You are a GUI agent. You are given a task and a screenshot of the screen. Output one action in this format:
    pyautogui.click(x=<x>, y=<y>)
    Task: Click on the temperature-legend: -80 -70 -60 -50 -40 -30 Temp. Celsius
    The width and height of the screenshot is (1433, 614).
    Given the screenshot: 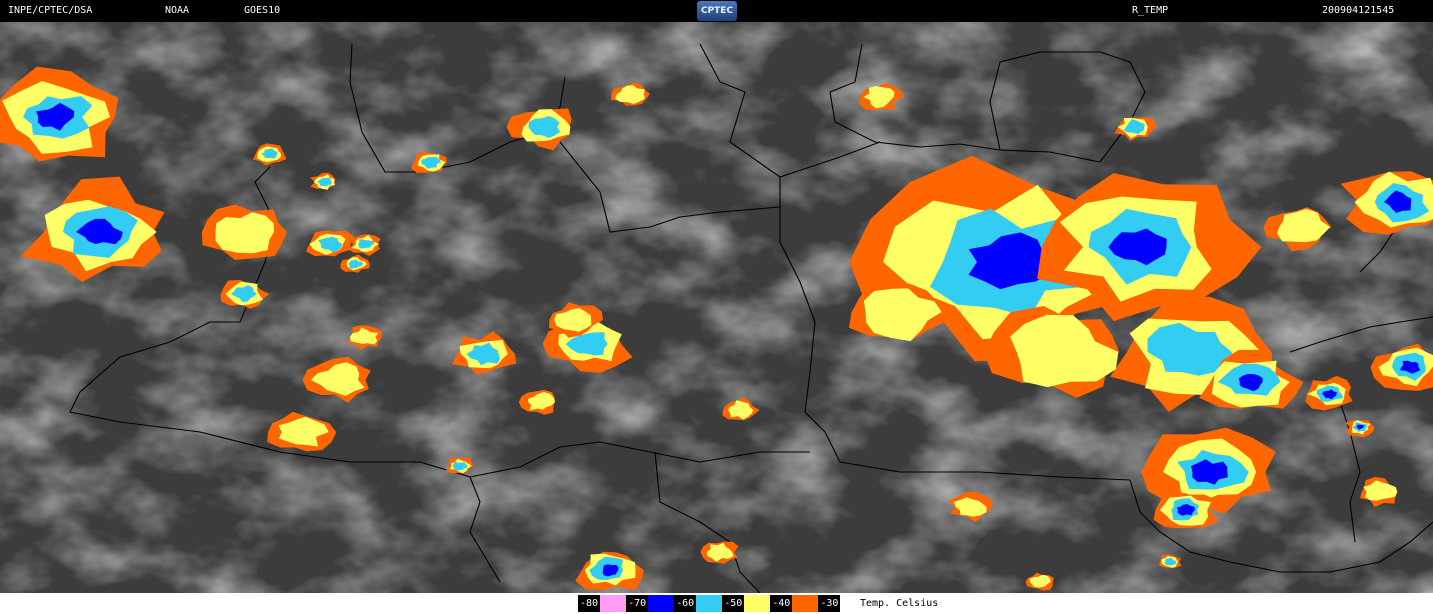 What is the action you would take?
    pyautogui.click(x=716, y=603)
    